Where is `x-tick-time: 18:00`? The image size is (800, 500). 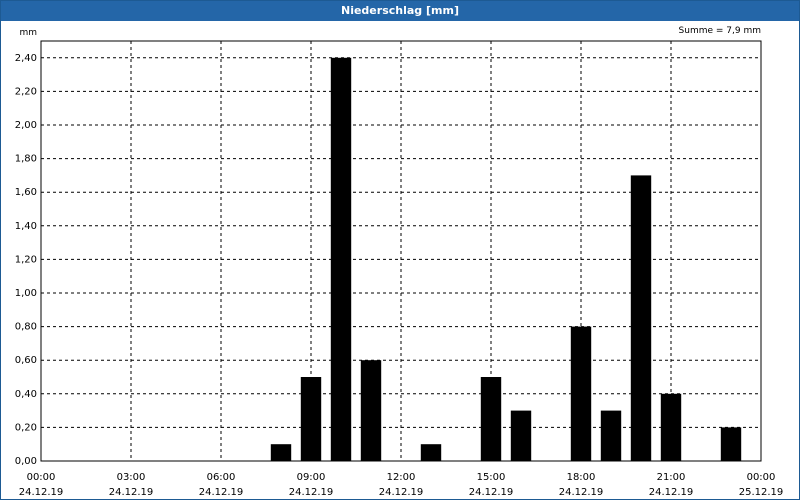
x-tick-time: 18:00 is located at coordinates (581, 477).